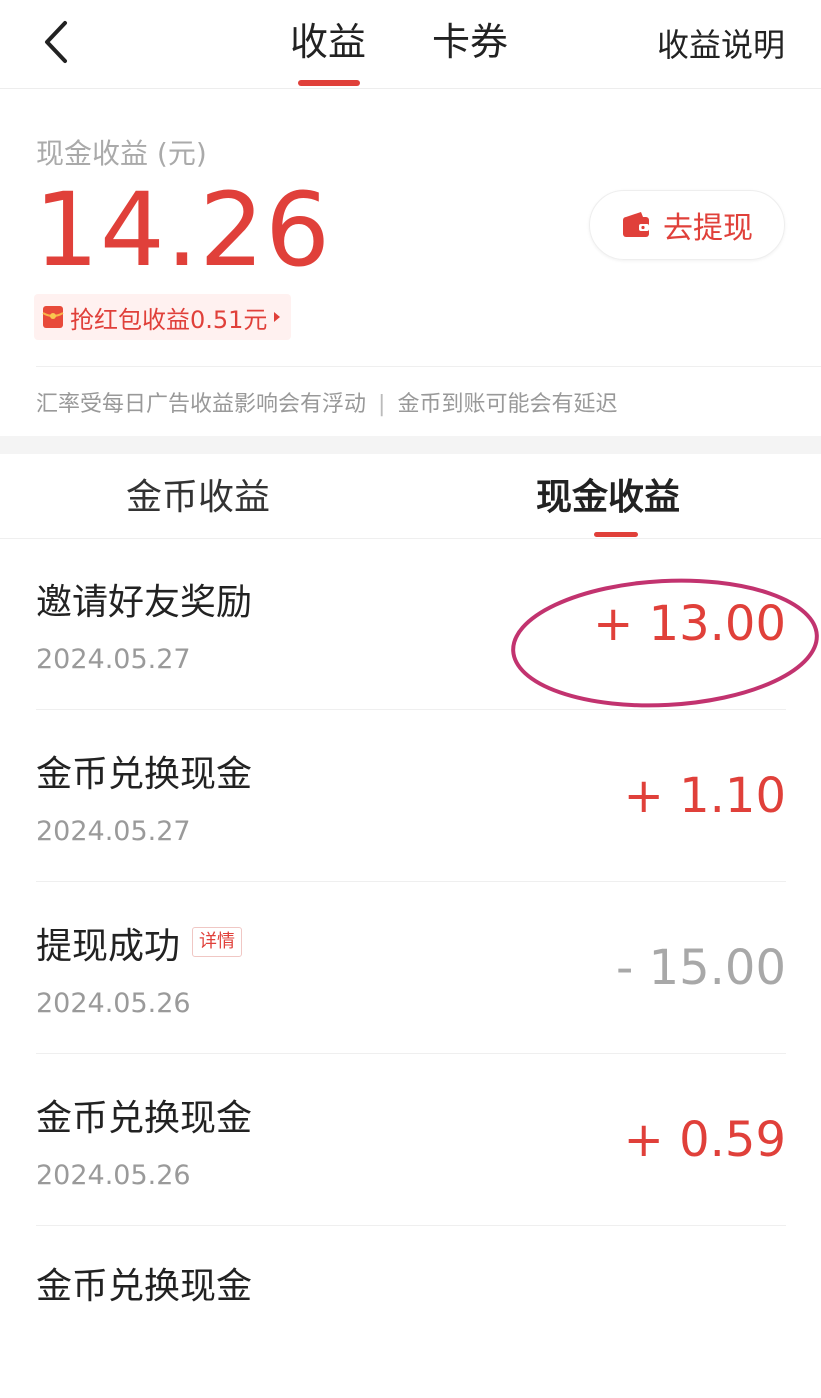  I want to click on record-amount: + 0.59, so click(704, 1140).